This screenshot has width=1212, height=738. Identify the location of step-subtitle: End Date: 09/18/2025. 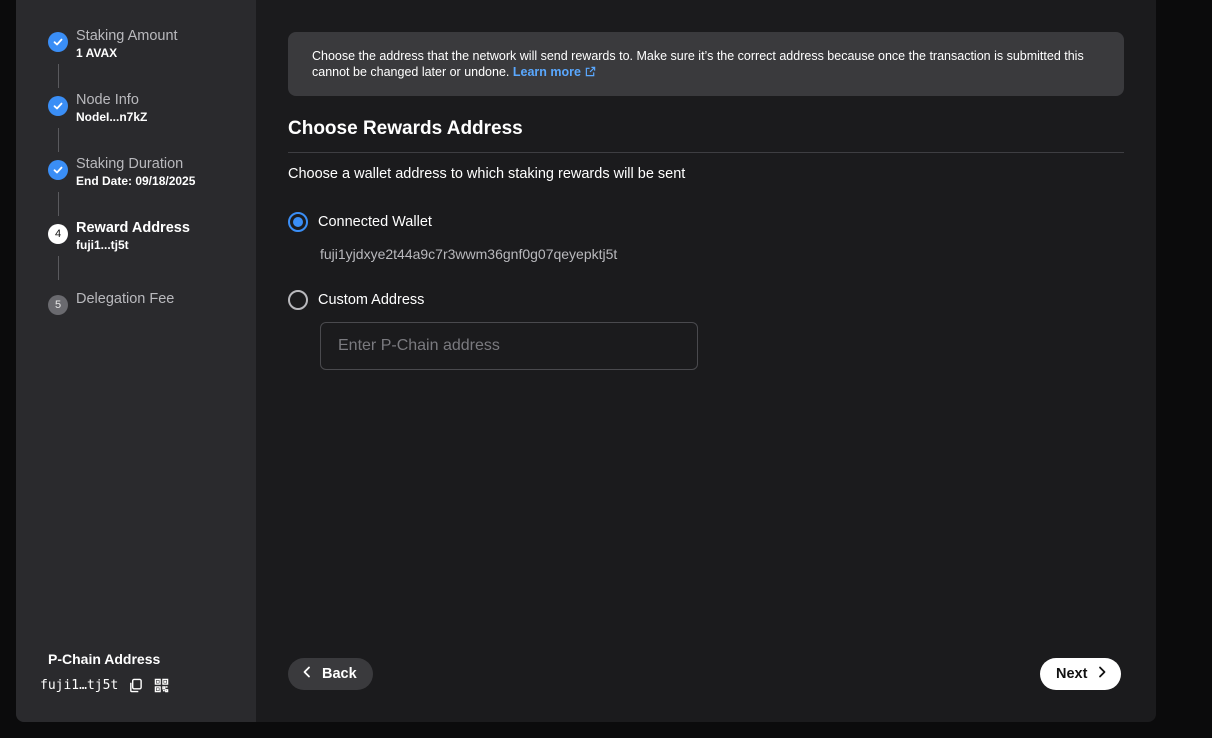
(136, 181).